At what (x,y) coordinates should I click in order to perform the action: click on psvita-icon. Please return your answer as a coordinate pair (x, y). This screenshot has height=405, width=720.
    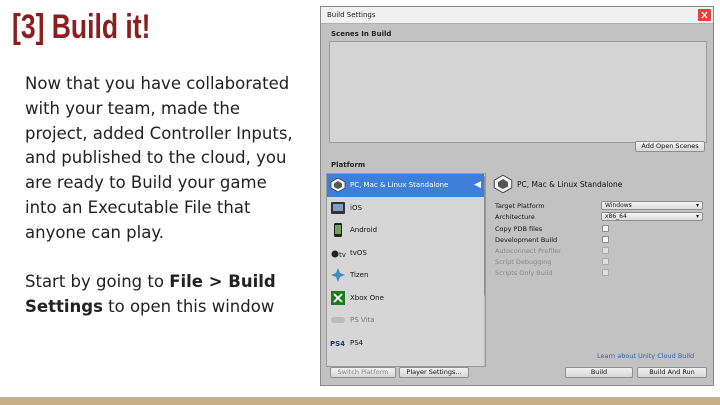
    Looking at the image, I should click on (338, 320).